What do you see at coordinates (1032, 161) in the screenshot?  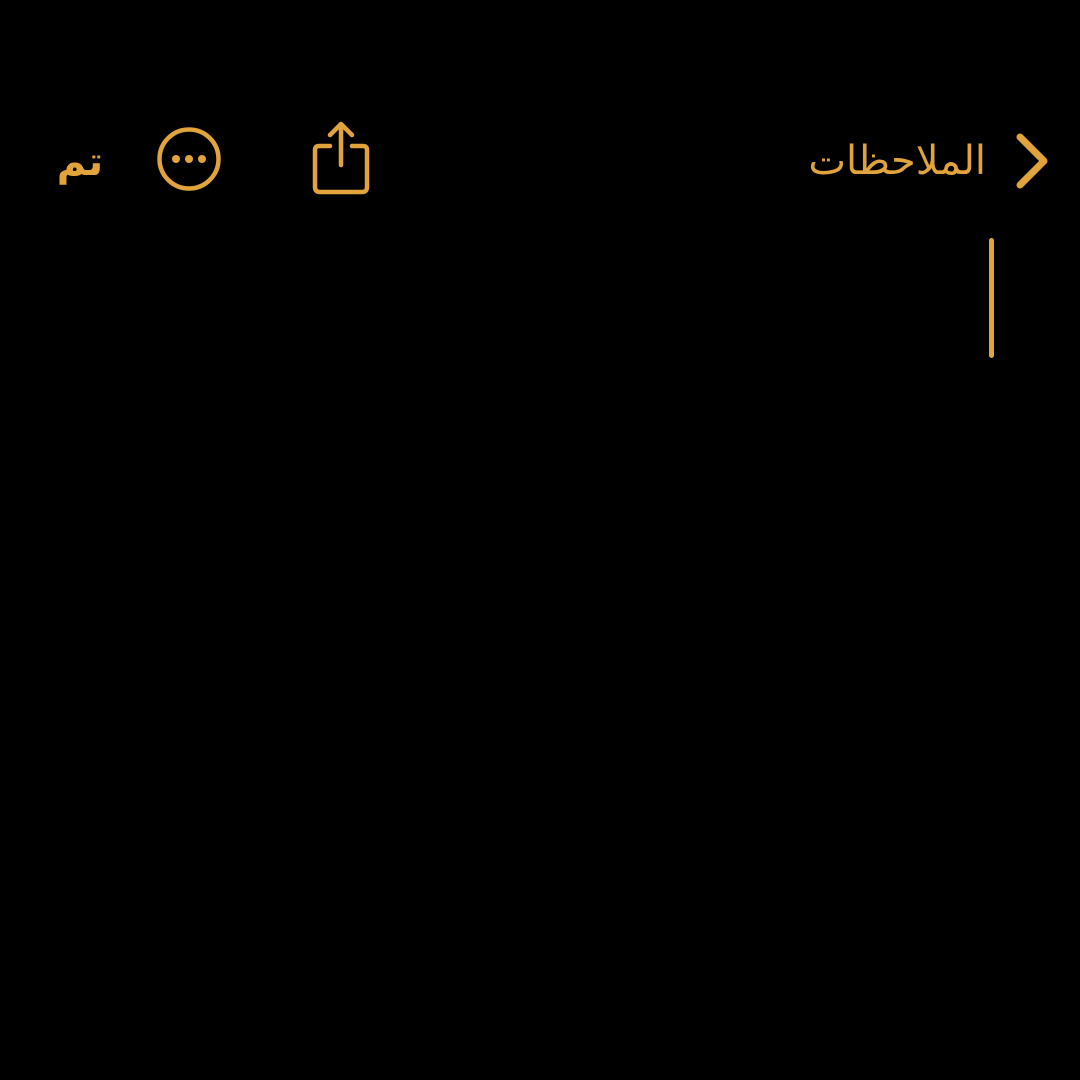 I see `chevron-right-icon` at bounding box center [1032, 161].